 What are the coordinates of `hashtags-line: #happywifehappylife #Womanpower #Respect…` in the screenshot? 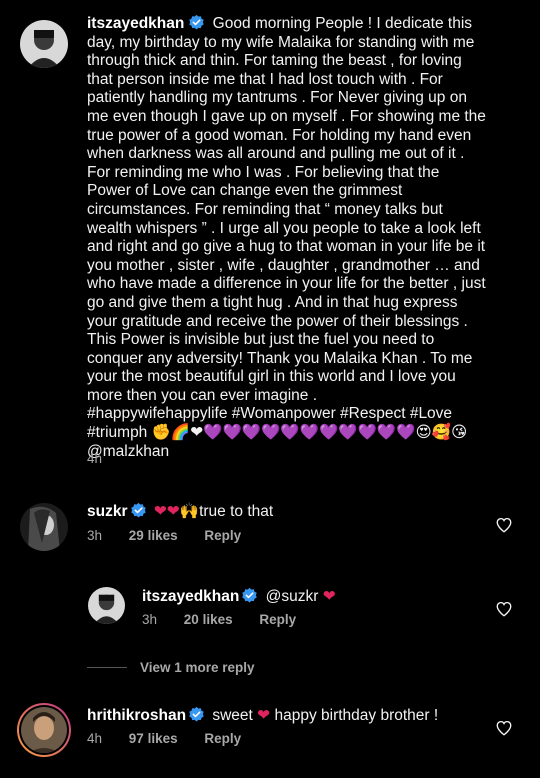 It's located at (287, 414).